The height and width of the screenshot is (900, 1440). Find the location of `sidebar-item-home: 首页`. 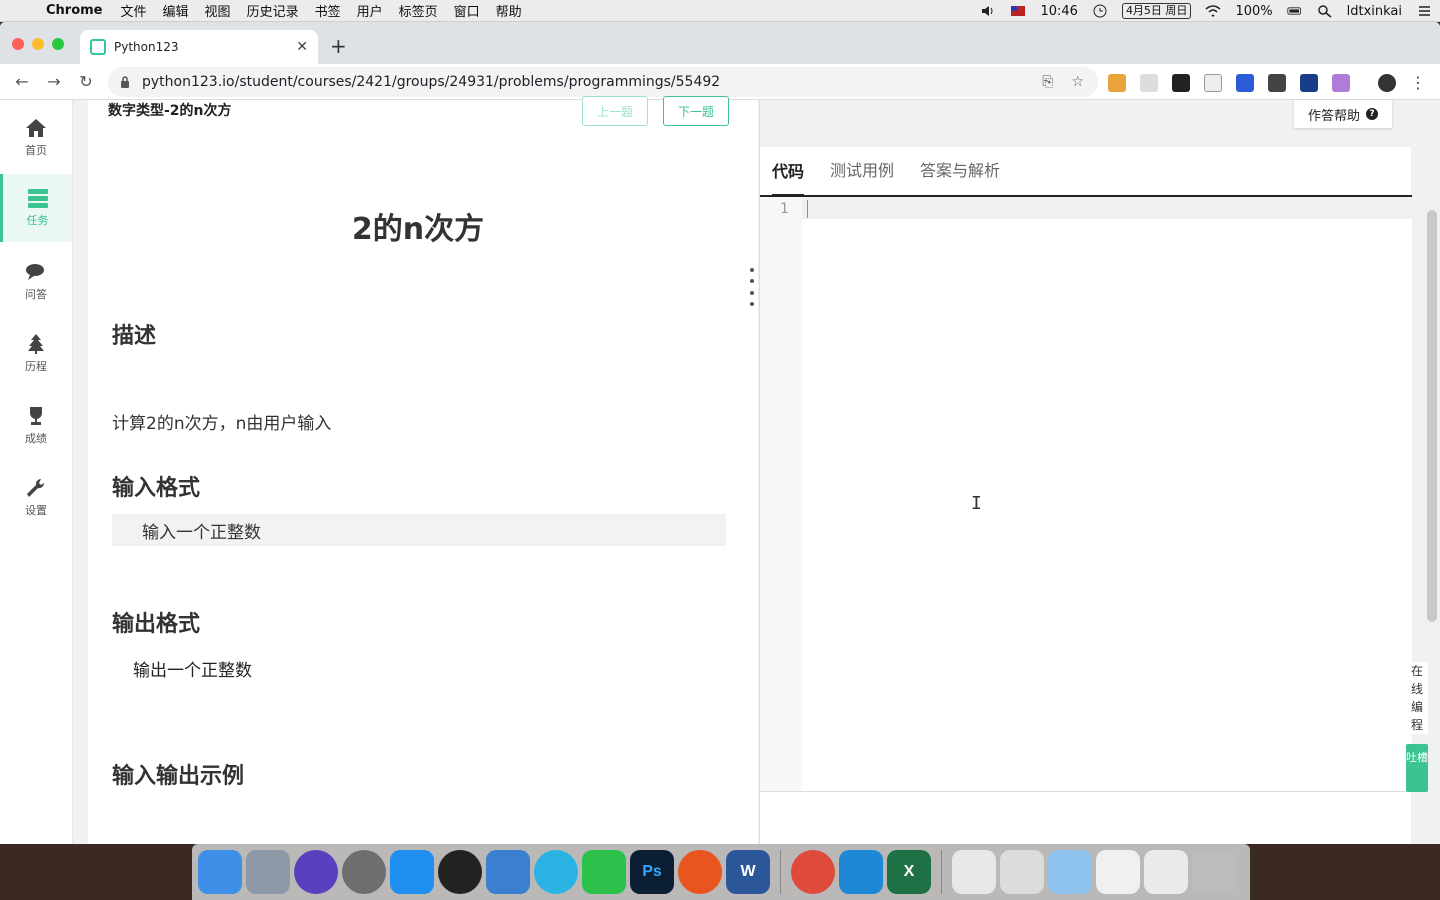

sidebar-item-home: 首页 is located at coordinates (36, 138).